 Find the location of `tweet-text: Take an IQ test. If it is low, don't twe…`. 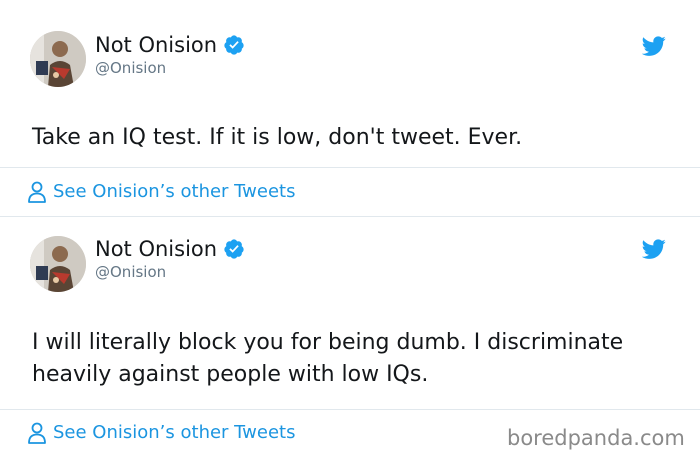

tweet-text: Take an IQ test. If it is low, don't twe… is located at coordinates (277, 137).